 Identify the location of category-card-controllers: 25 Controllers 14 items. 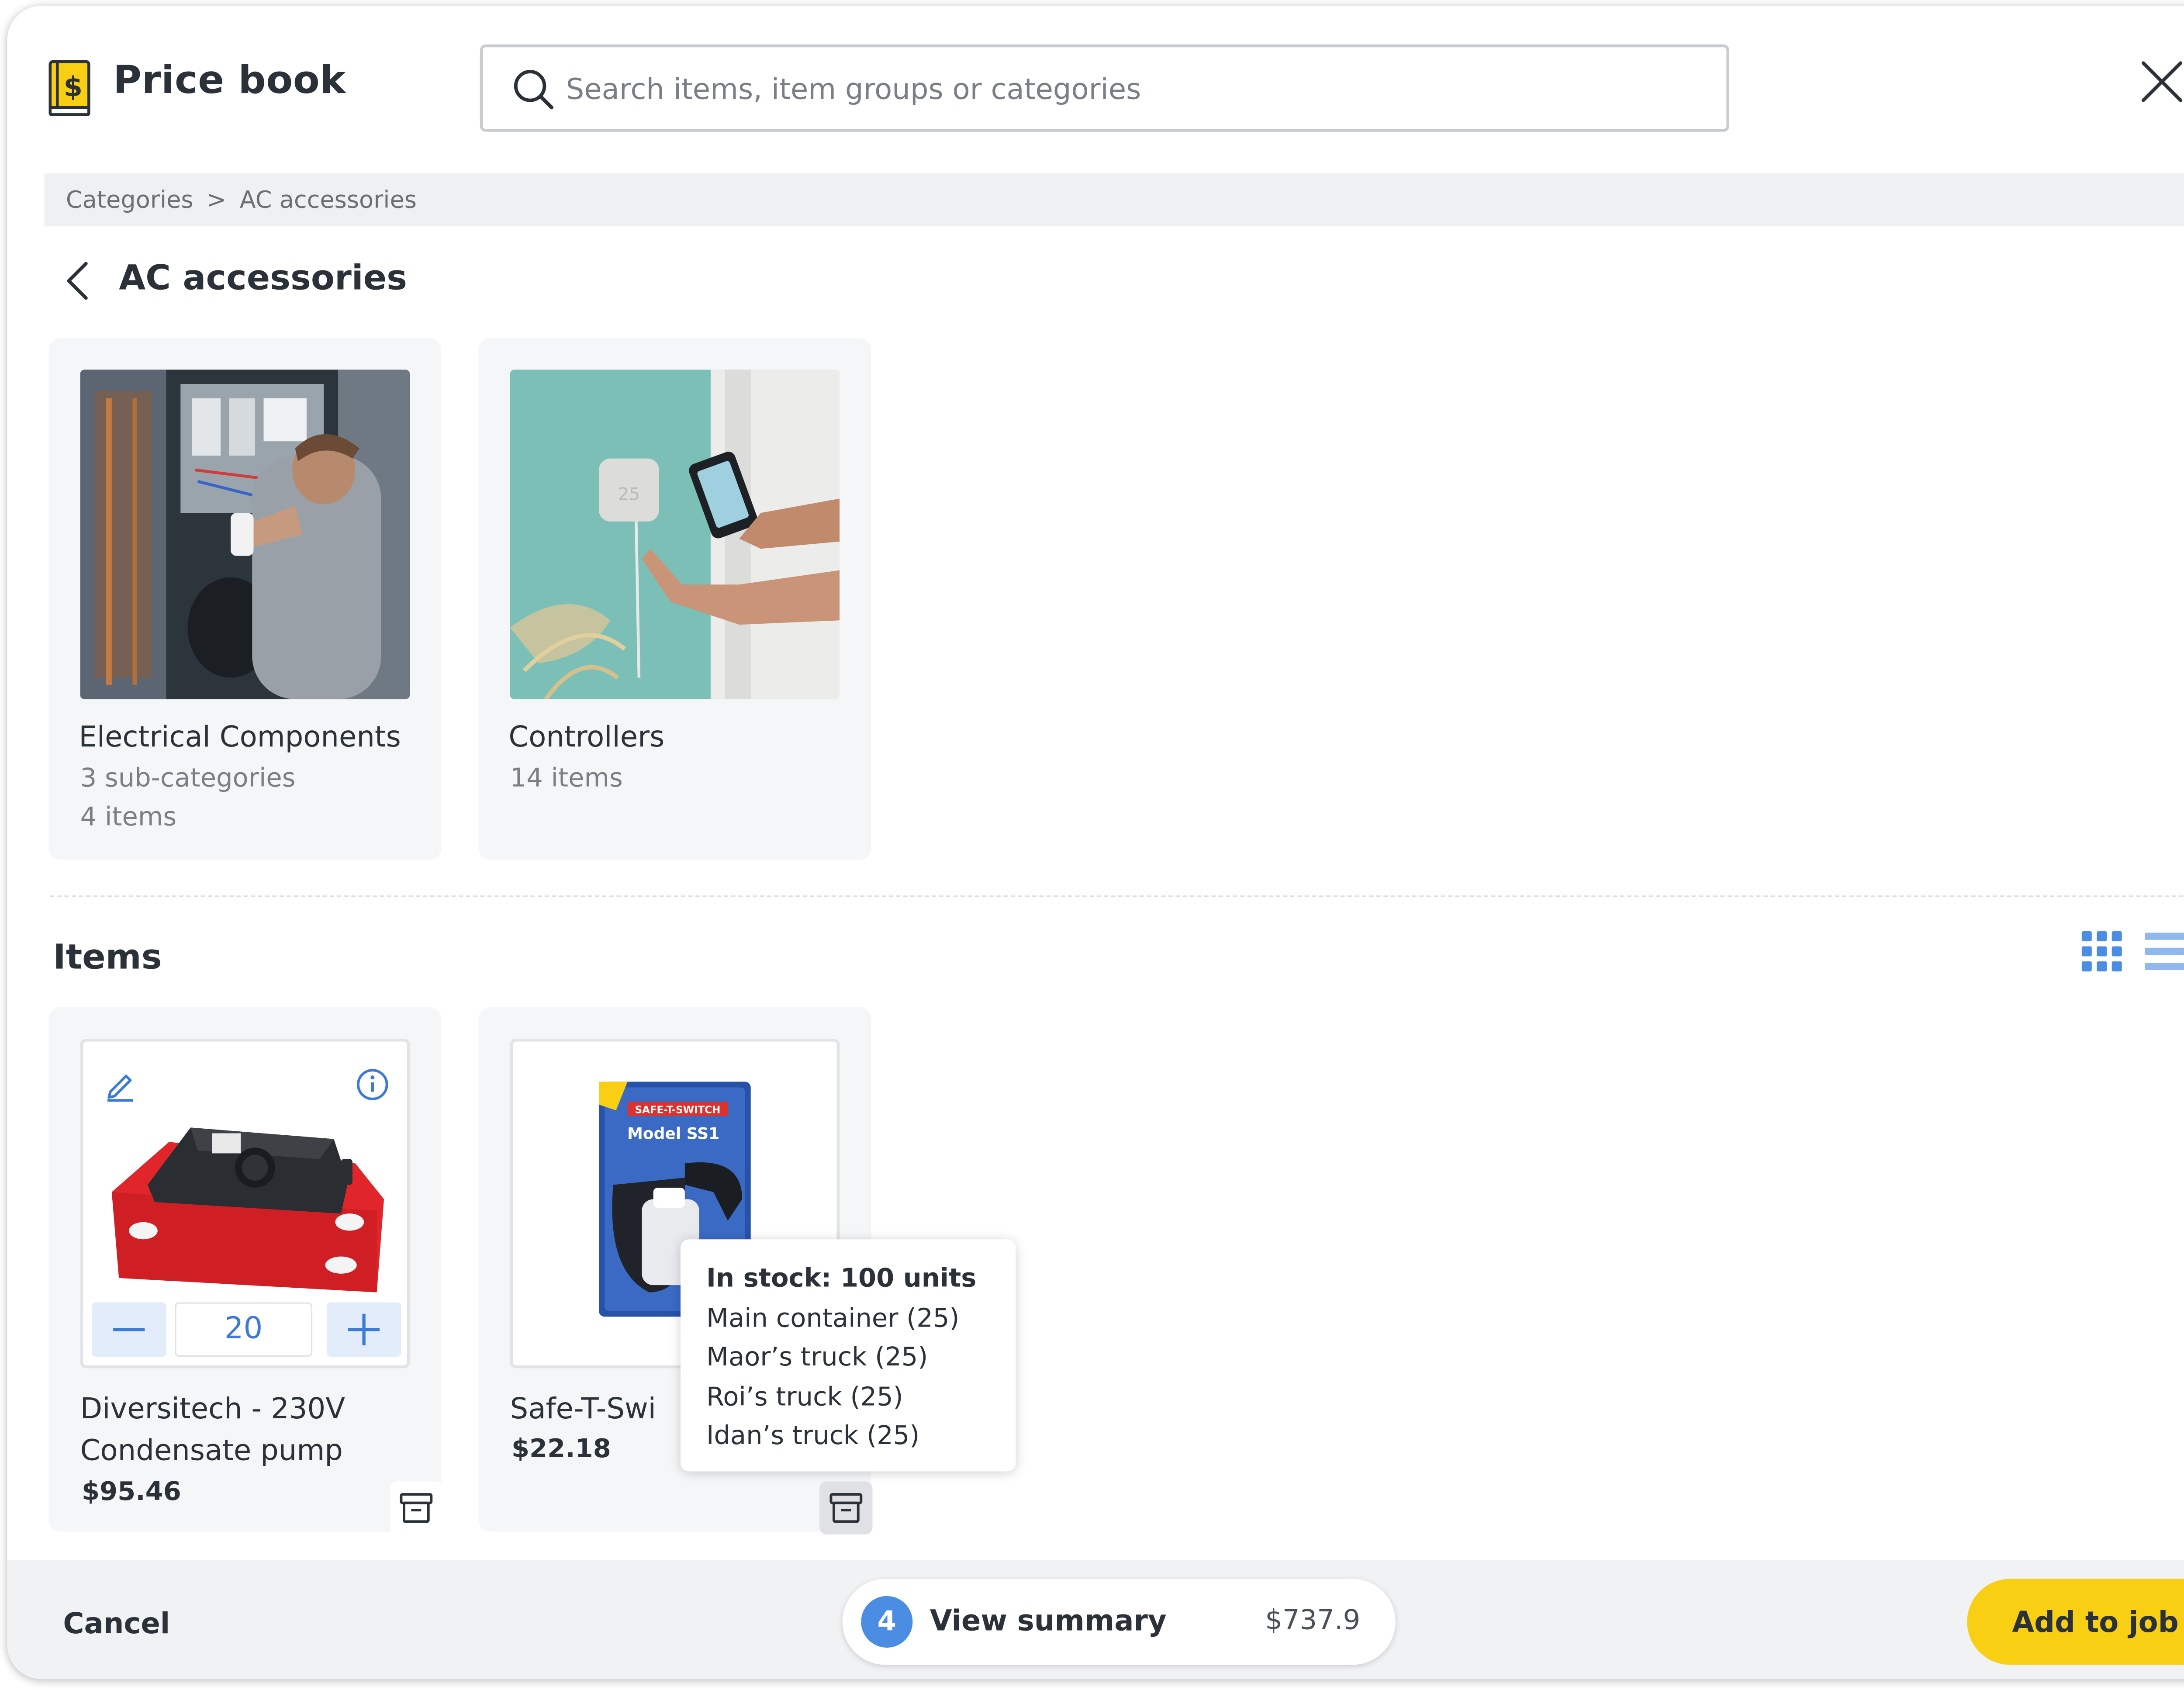
(674, 599).